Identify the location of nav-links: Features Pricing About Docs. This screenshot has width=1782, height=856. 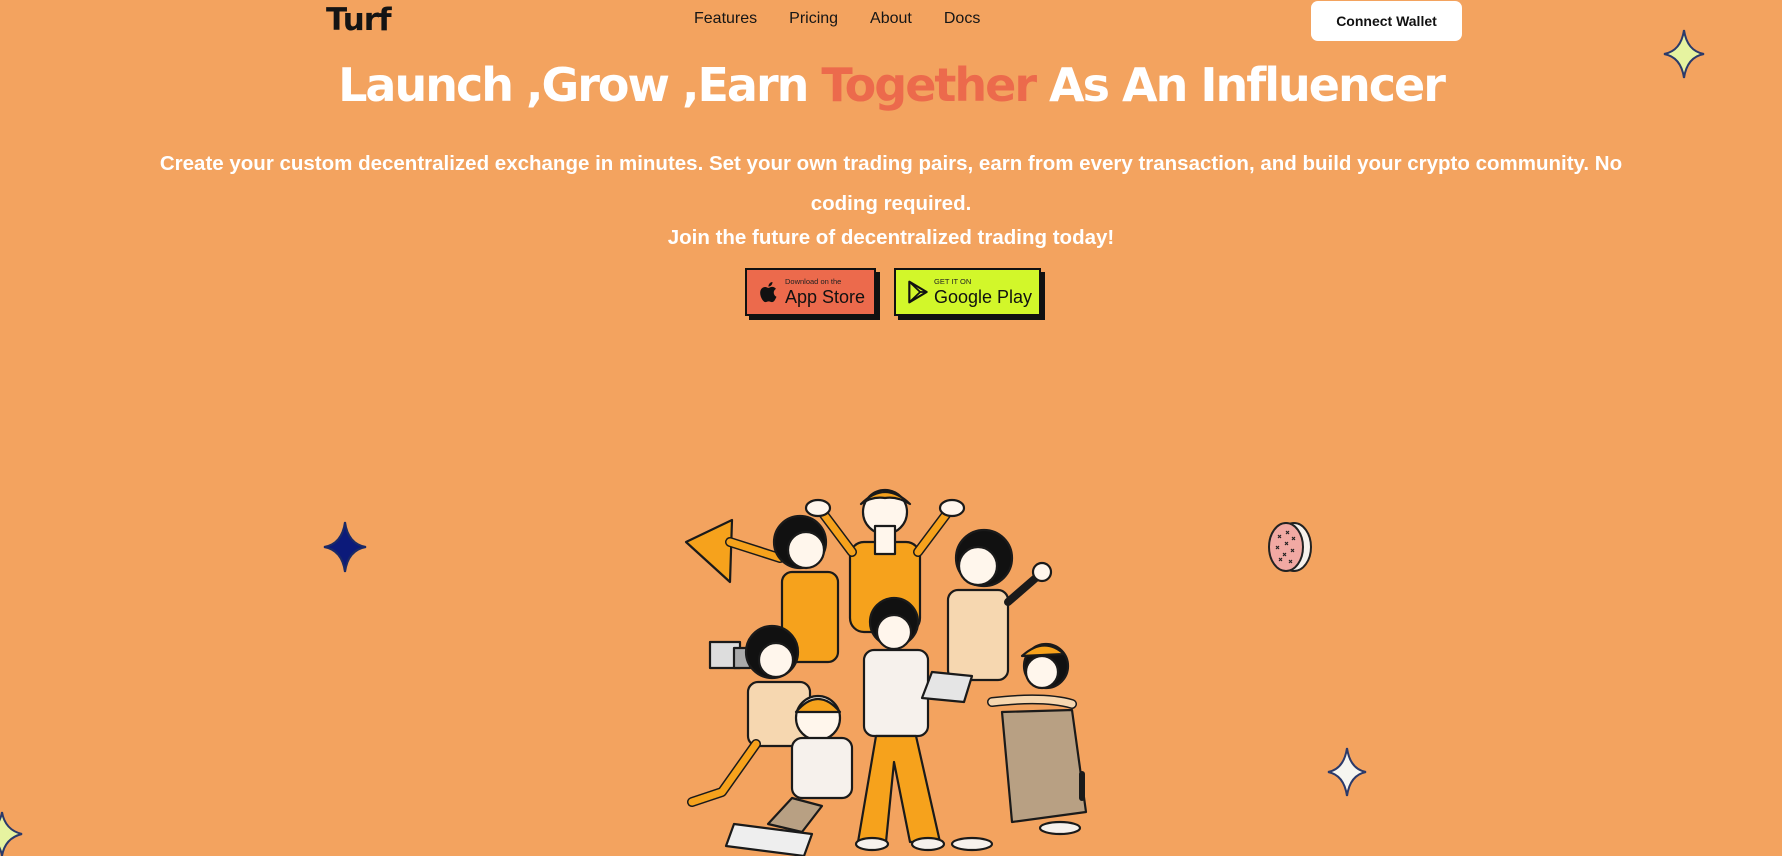
(837, 19).